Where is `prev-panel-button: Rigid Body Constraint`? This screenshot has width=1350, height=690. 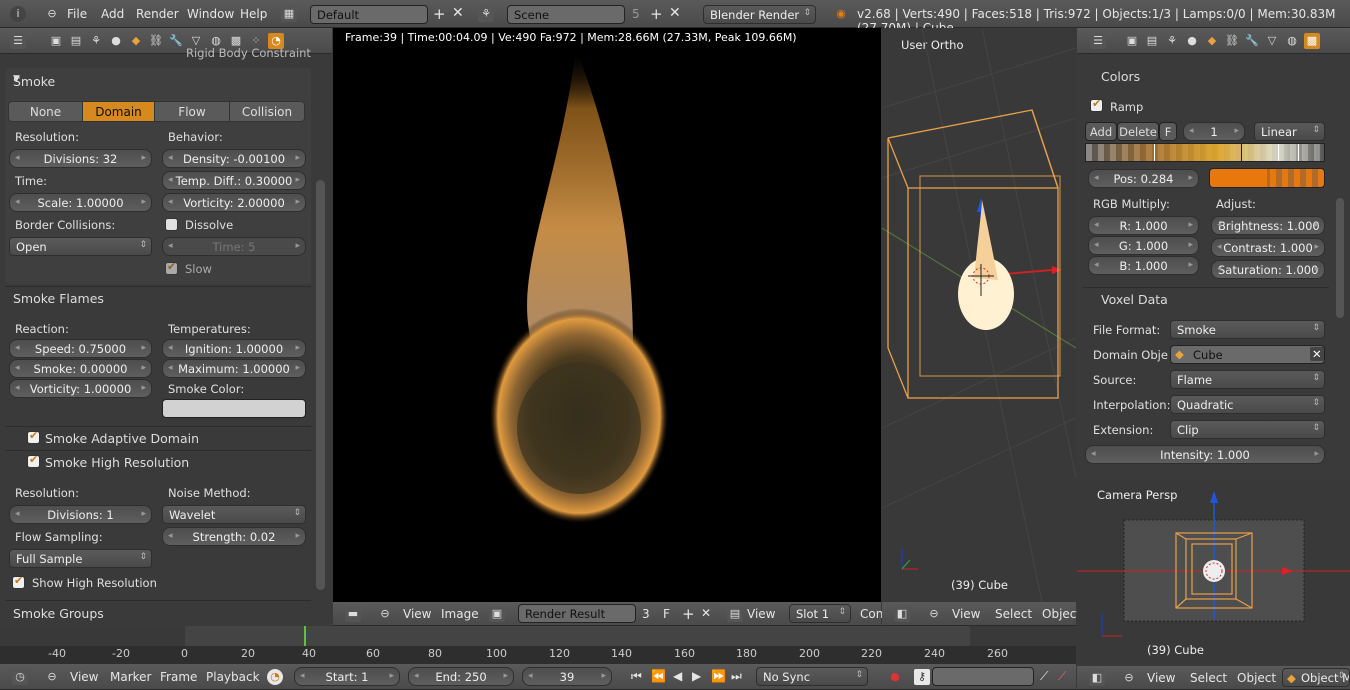 prev-panel-button: Rigid Body Constraint is located at coordinates (248, 53).